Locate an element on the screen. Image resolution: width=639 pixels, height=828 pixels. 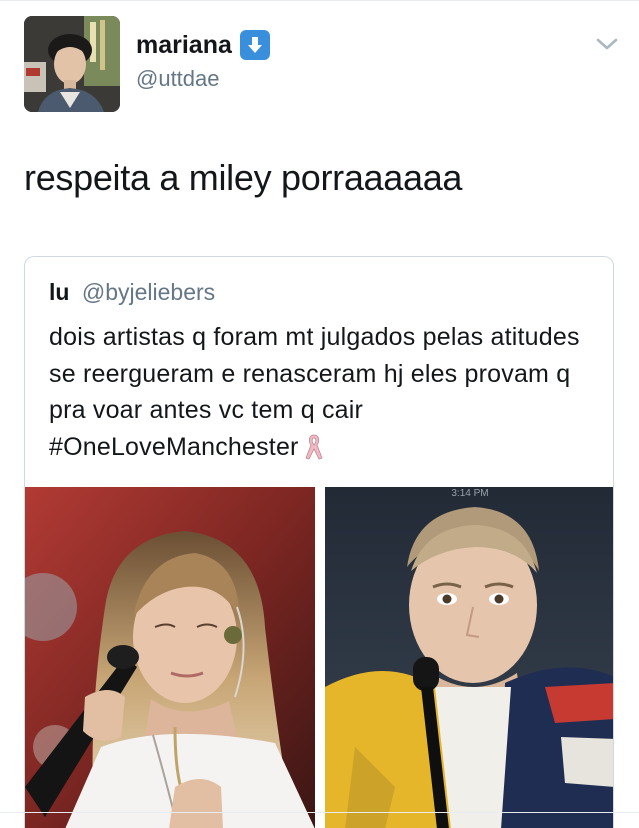
tweet-header: mariana @uttdae is located at coordinates (321, 64).